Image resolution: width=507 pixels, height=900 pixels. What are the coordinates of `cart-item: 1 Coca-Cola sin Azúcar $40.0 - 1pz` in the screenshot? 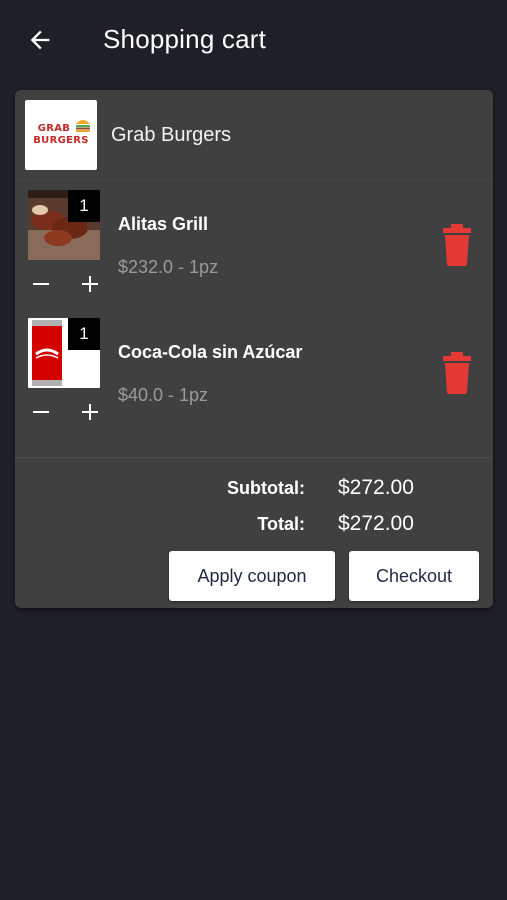 It's located at (254, 382).